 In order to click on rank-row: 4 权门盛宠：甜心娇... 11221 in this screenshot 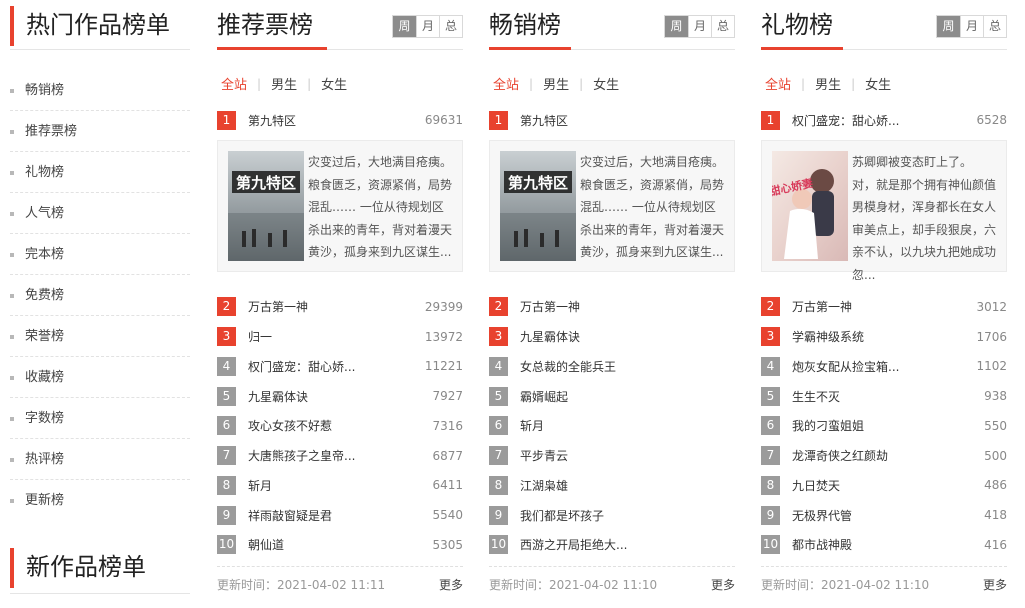, I will do `click(340, 367)`.